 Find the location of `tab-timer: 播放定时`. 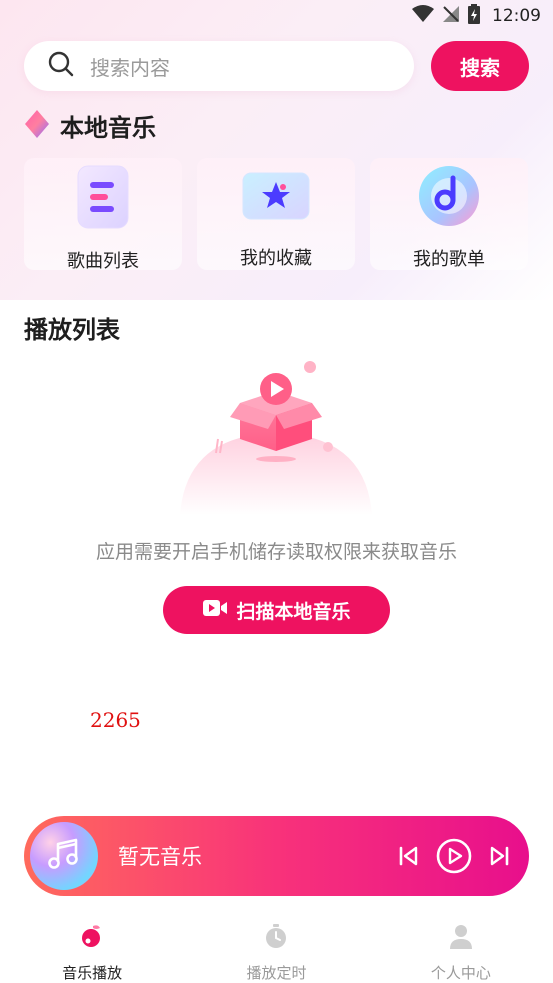

tab-timer: 播放定时 is located at coordinates (276, 946).